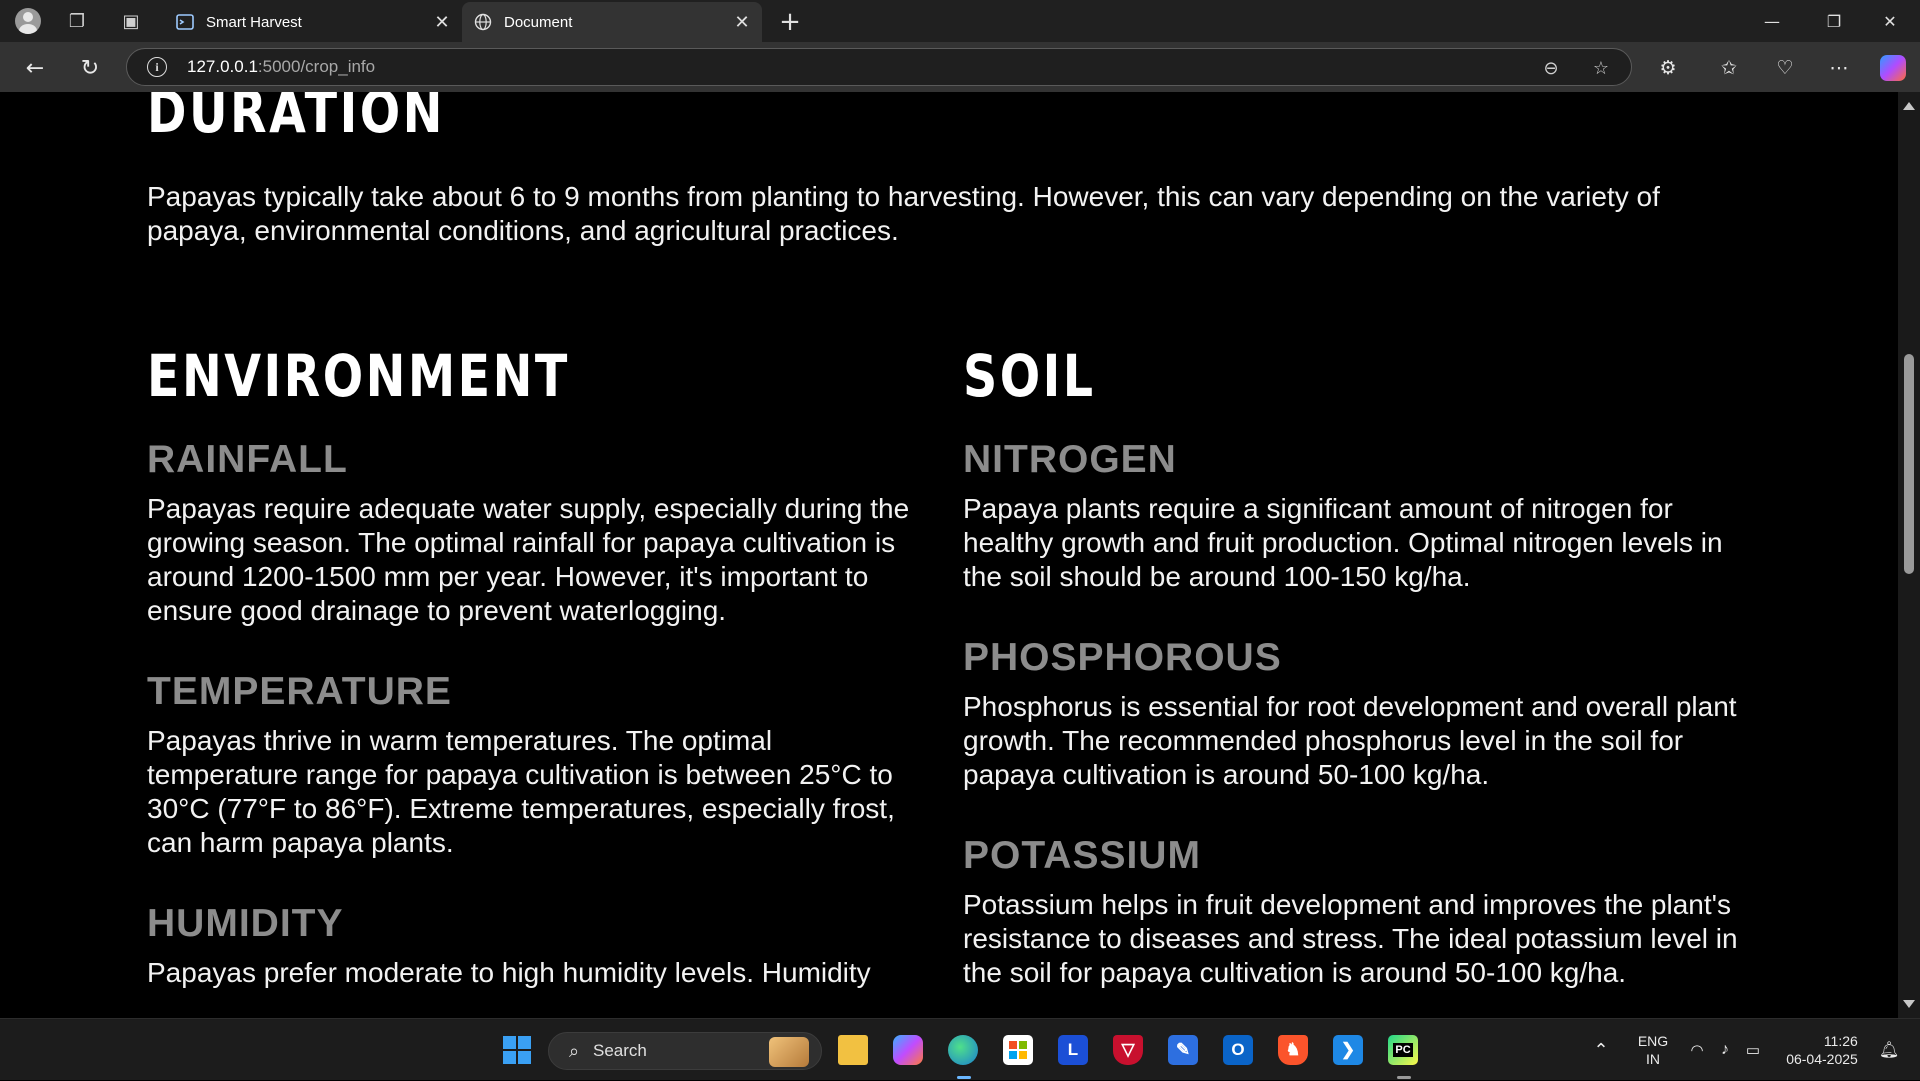 The height and width of the screenshot is (1081, 1920). What do you see at coordinates (1822, 1059) in the screenshot?
I see `clock-date: 06-04-2025` at bounding box center [1822, 1059].